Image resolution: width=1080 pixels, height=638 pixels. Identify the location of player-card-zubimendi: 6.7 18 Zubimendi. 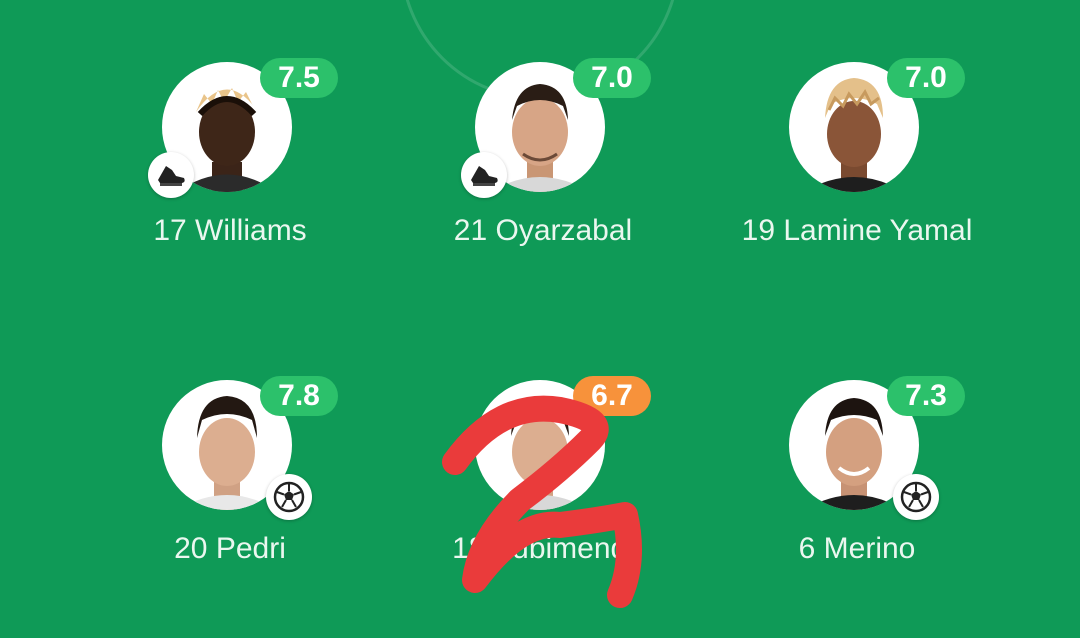
(543, 493).